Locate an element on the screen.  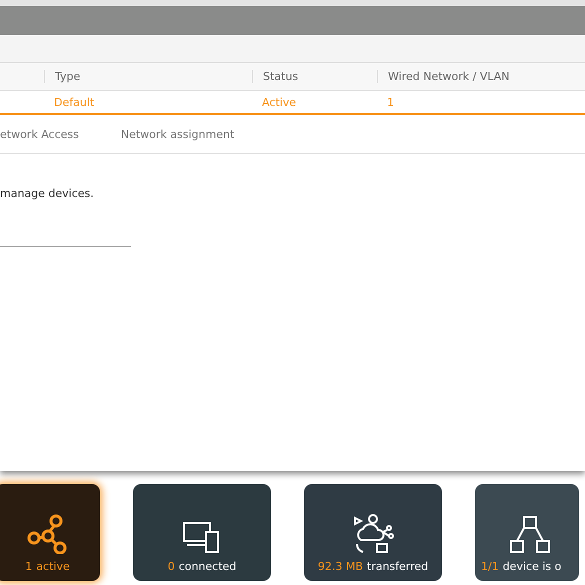
table-cell: Default is located at coordinates (74, 102).